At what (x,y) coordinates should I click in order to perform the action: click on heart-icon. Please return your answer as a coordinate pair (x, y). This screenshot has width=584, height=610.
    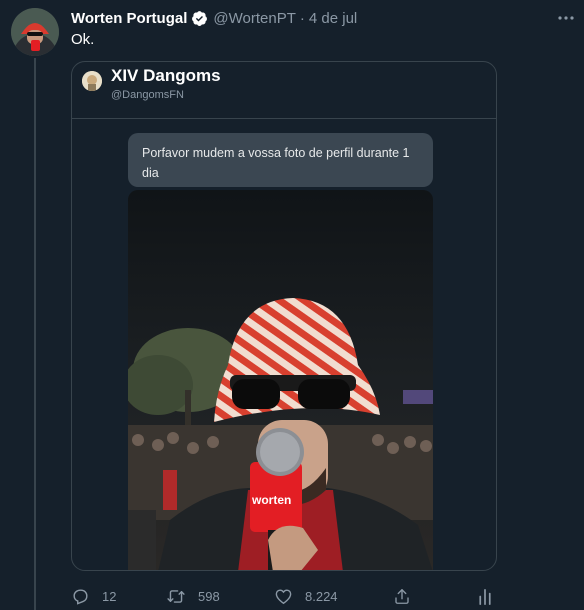
    Looking at the image, I should click on (283, 596).